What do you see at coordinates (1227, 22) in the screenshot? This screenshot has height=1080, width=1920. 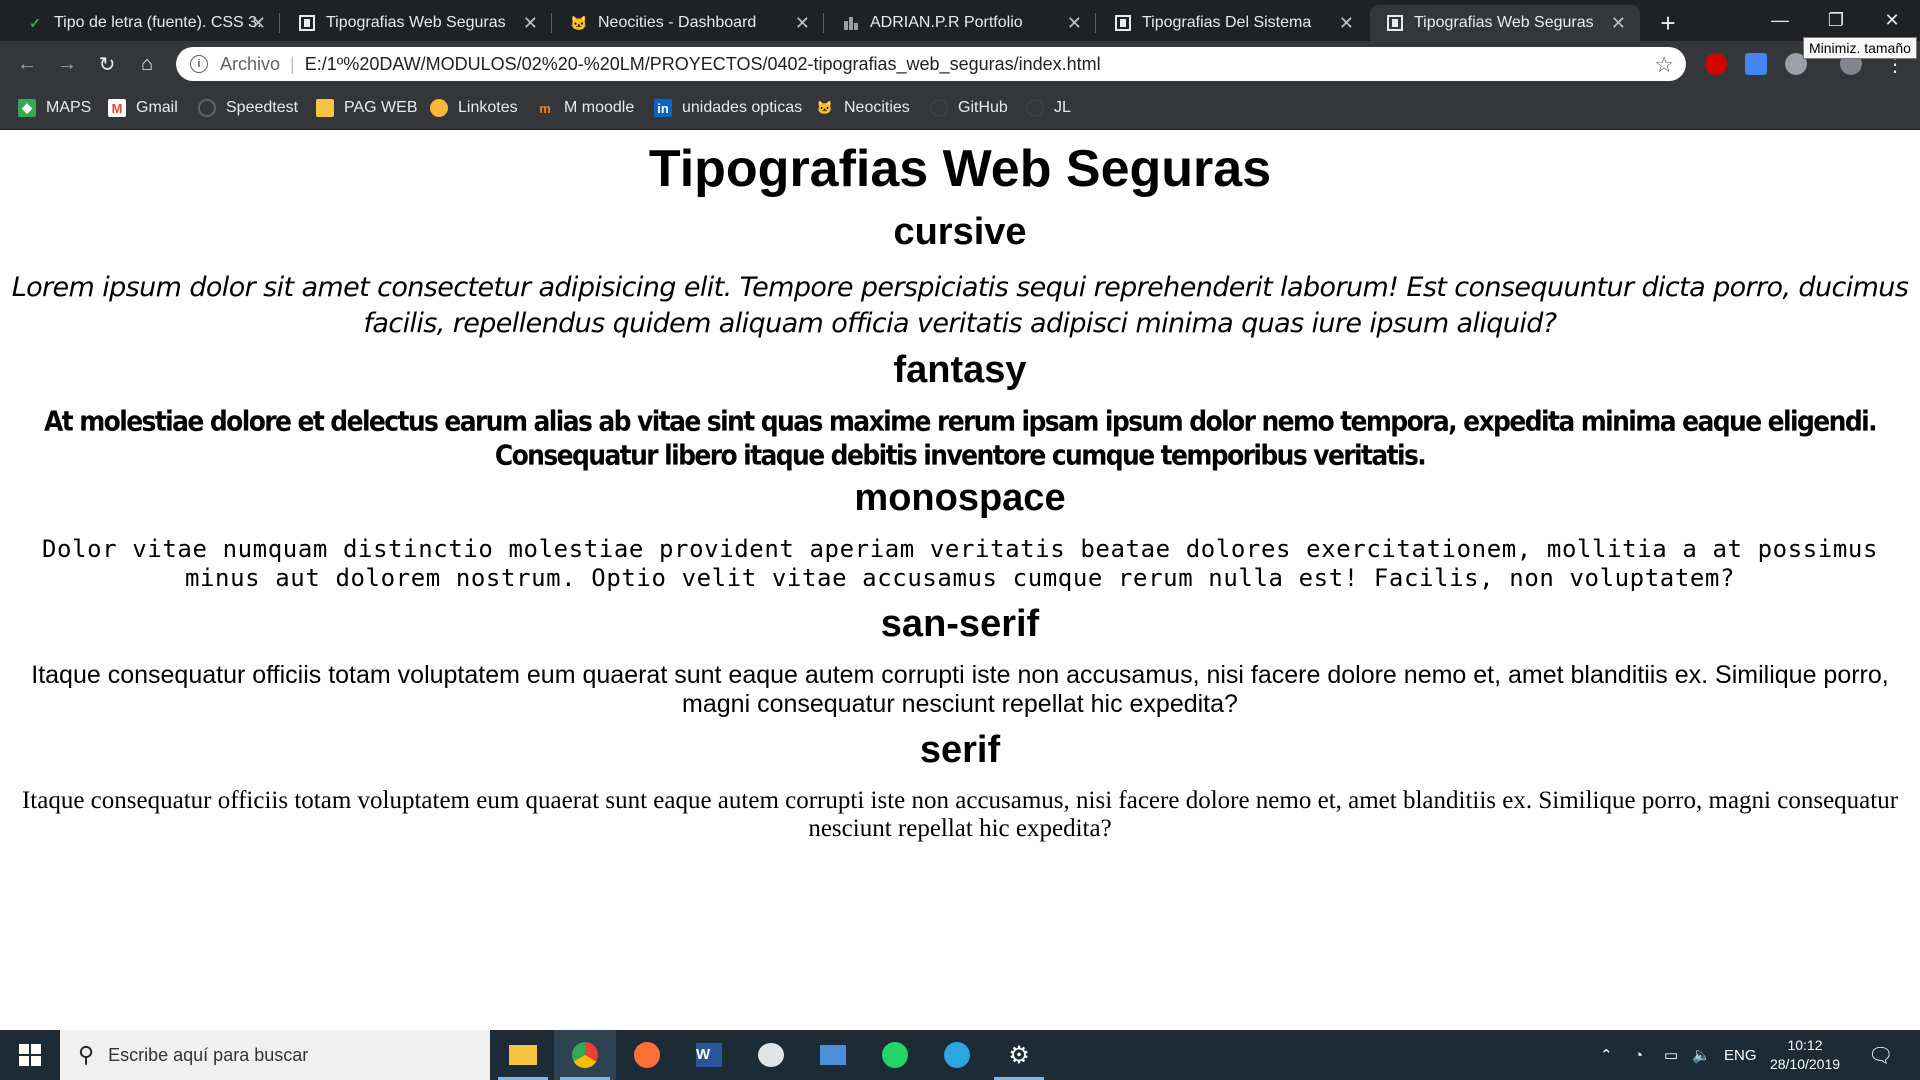 I see `tab-title: Tipografias Del Sistema` at bounding box center [1227, 22].